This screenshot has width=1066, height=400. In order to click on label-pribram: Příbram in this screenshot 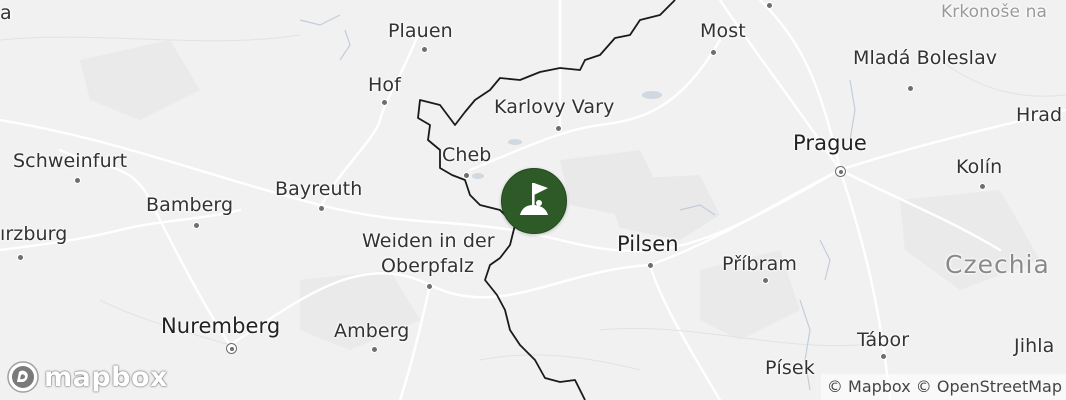, I will do `click(759, 264)`.